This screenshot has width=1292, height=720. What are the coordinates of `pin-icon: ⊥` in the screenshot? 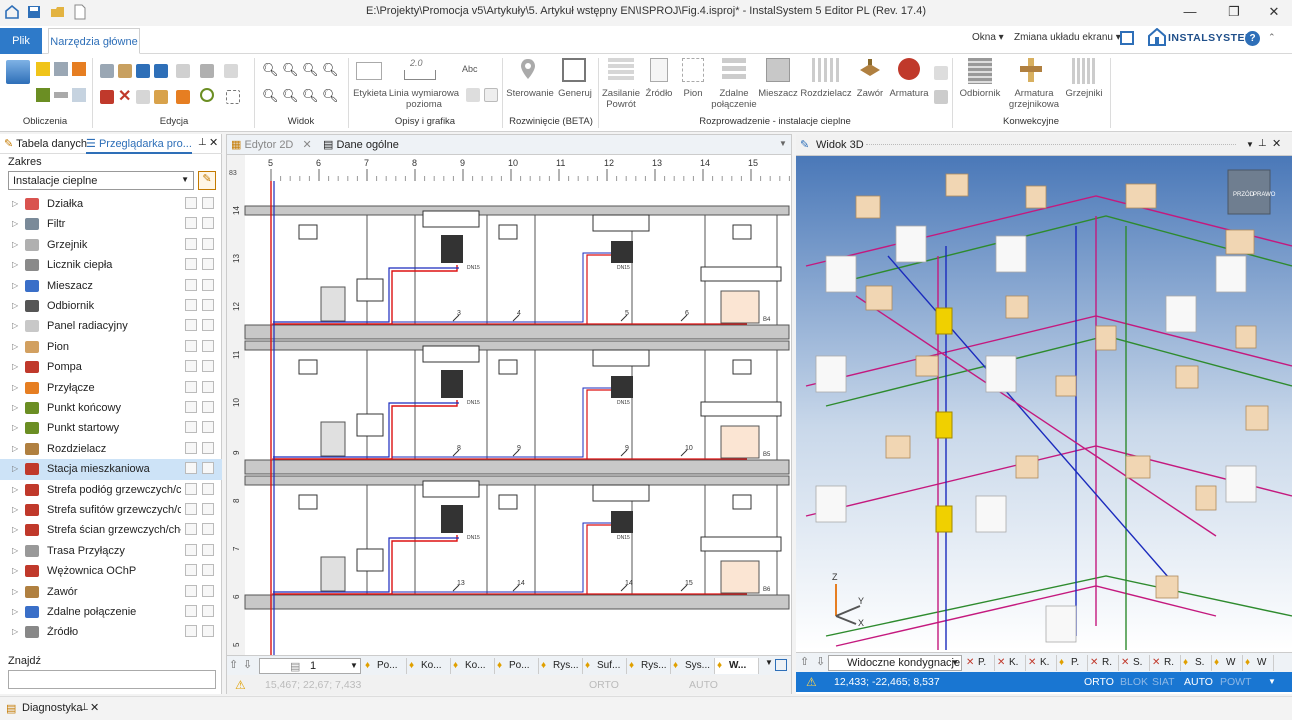 It's located at (202, 142).